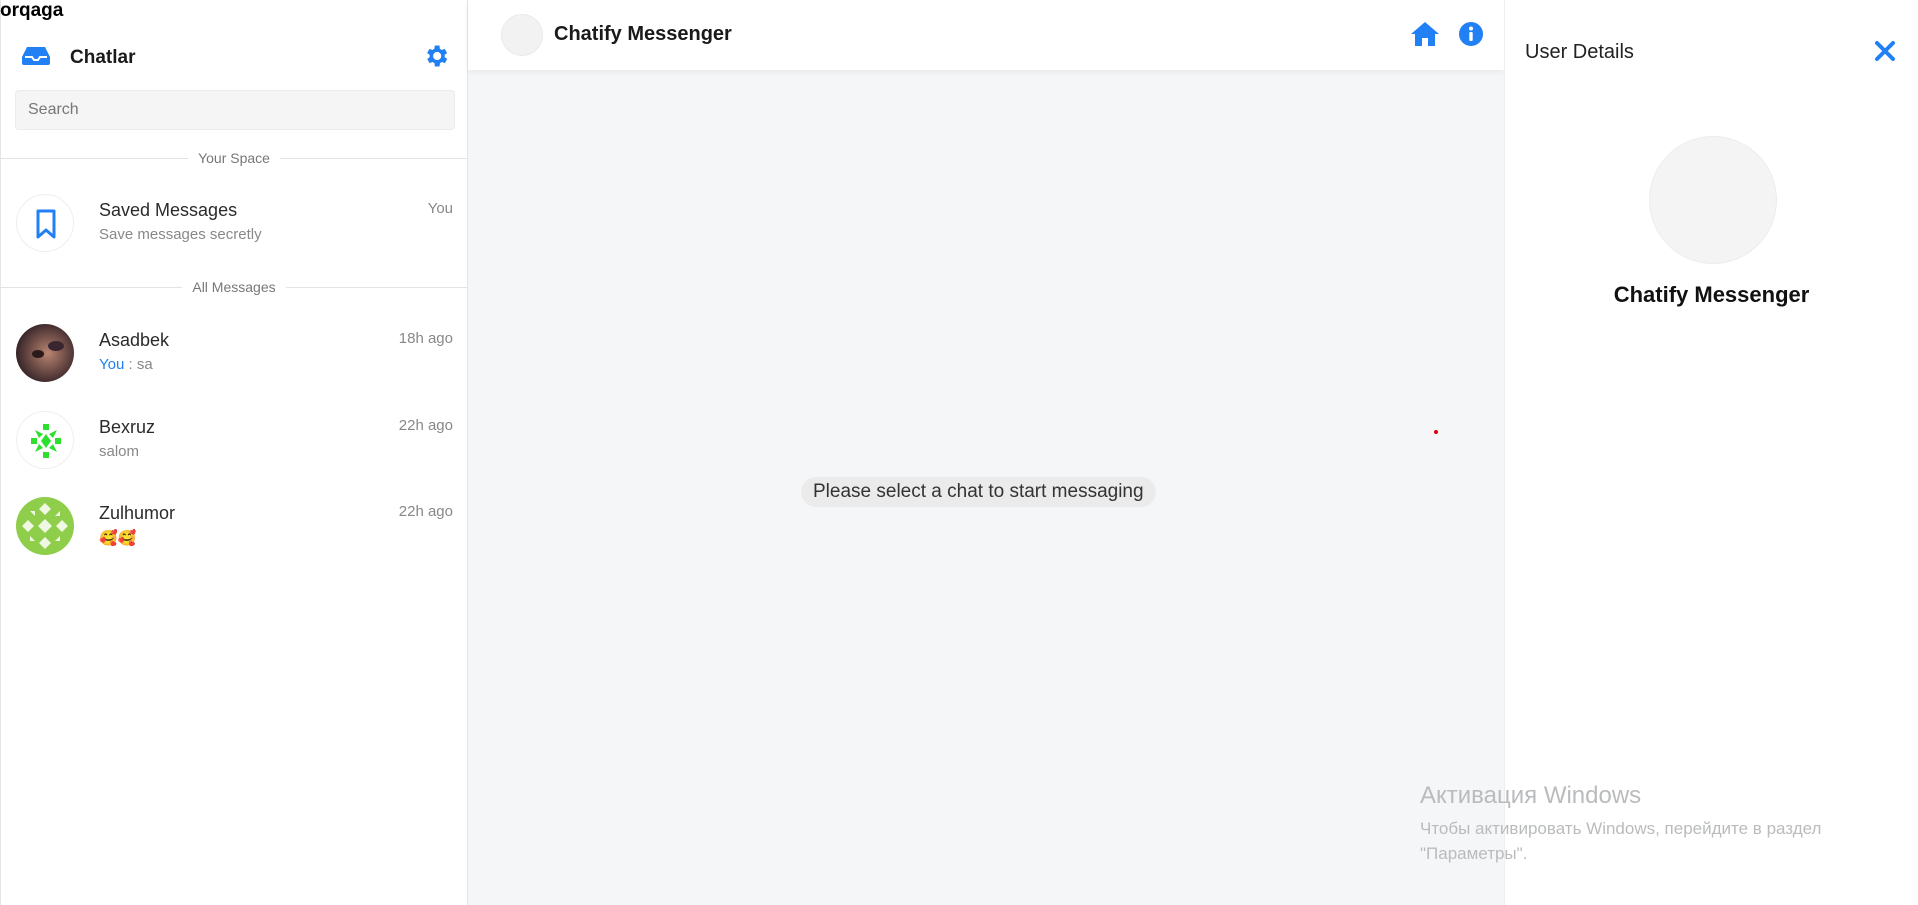 The height and width of the screenshot is (905, 1918). Describe the element at coordinates (103, 57) in the screenshot. I see `sidebar-title: Chatlar` at that location.